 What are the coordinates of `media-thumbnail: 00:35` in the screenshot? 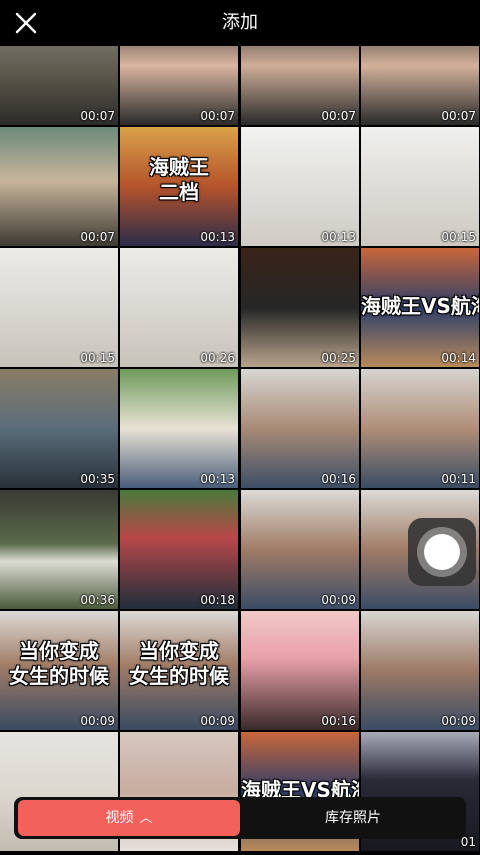 It's located at (59, 428).